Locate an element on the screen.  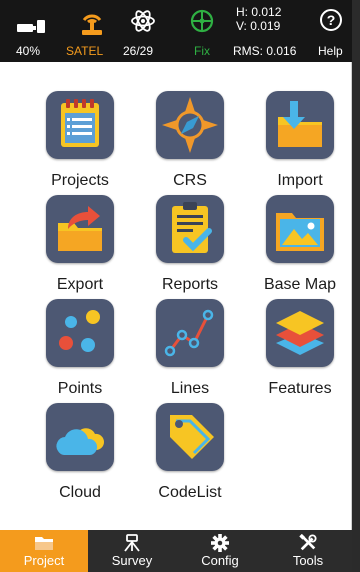
precision-readout: H: 0.012 V: 0.019 is located at coordinates (258, 19).